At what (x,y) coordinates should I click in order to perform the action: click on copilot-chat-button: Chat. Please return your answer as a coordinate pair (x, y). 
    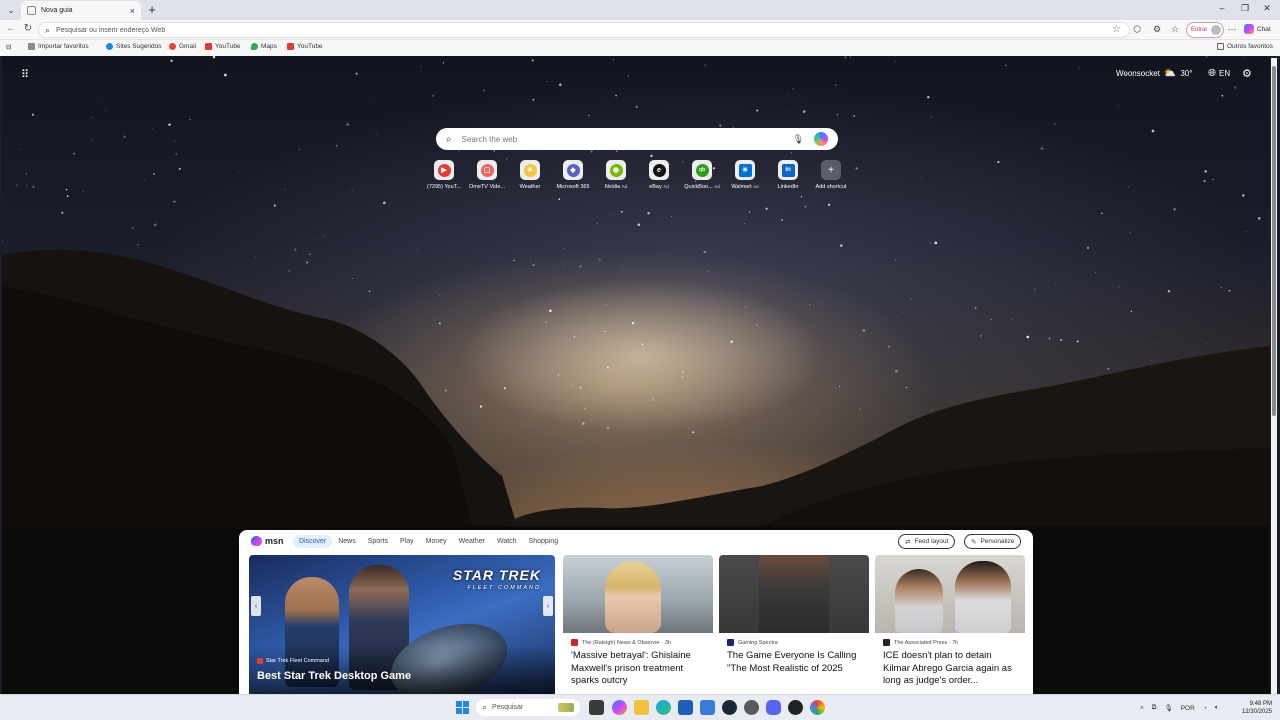
    Looking at the image, I should click on (1257, 29).